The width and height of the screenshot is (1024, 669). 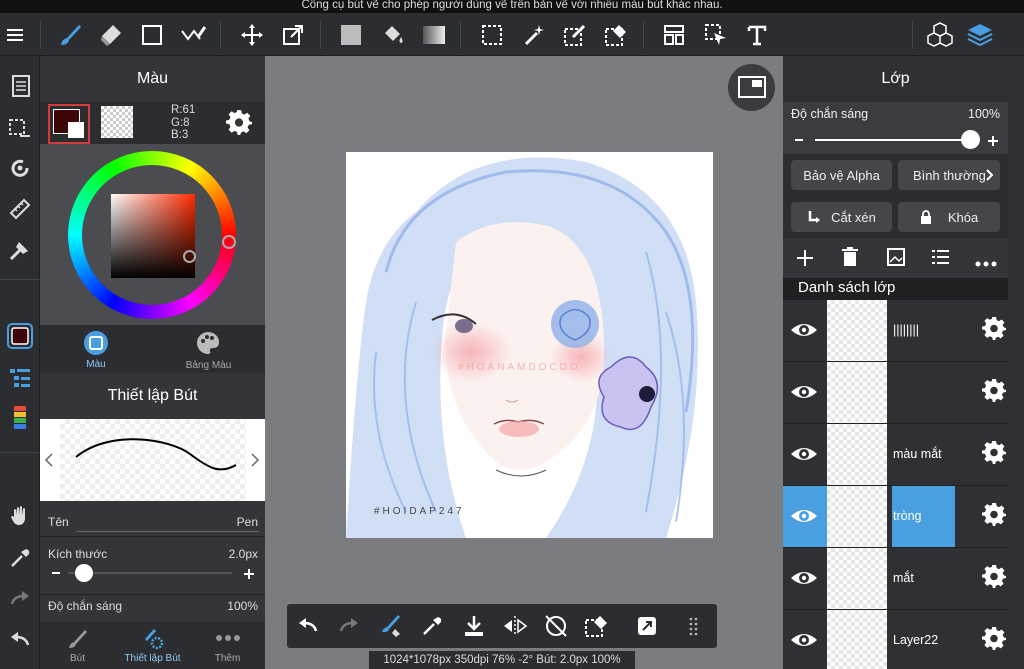 What do you see at coordinates (492, 35) in the screenshot?
I see `select-tool-icon` at bounding box center [492, 35].